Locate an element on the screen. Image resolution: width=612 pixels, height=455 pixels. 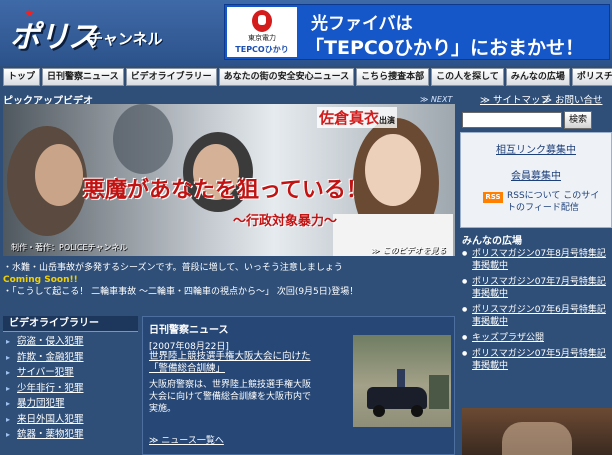
ad-line-1: 光ファイバは is located at coordinates (362, 24).